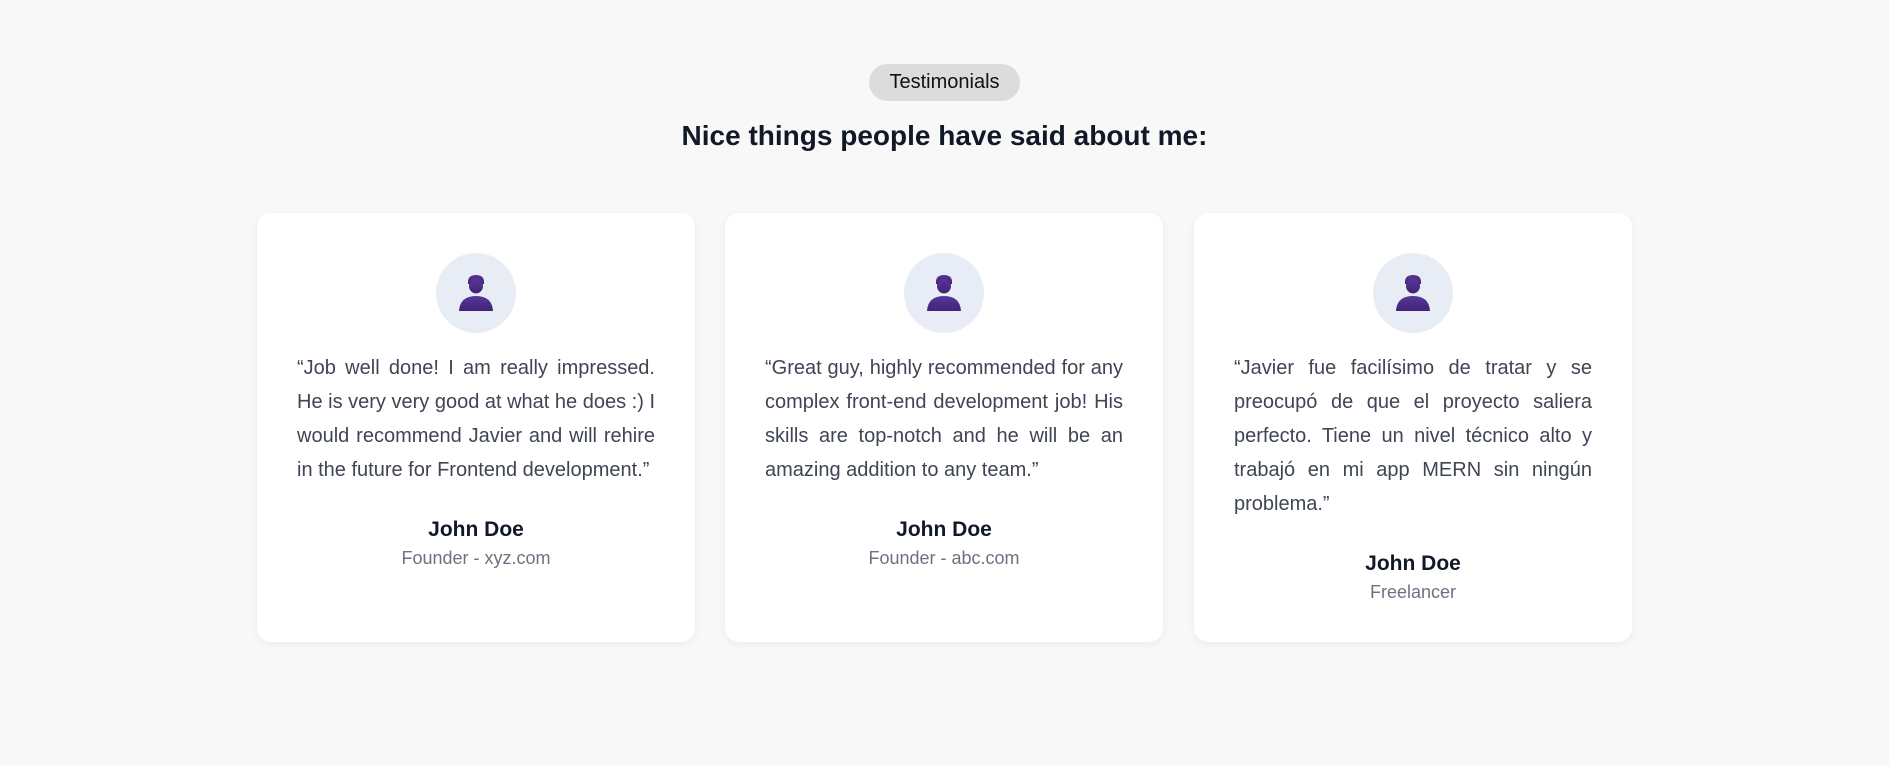  Describe the element at coordinates (944, 135) in the screenshot. I see `section-title: Nice things people have said about me:` at that location.